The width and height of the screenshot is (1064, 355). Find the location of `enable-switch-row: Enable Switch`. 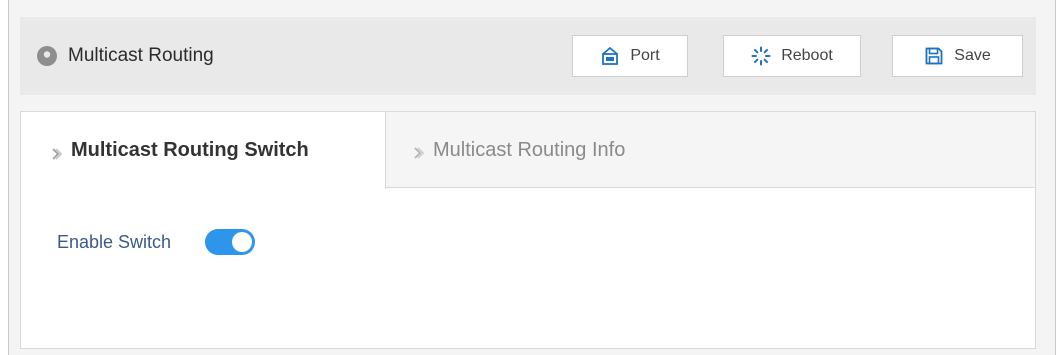

enable-switch-row: Enable Switch is located at coordinates (156, 242).